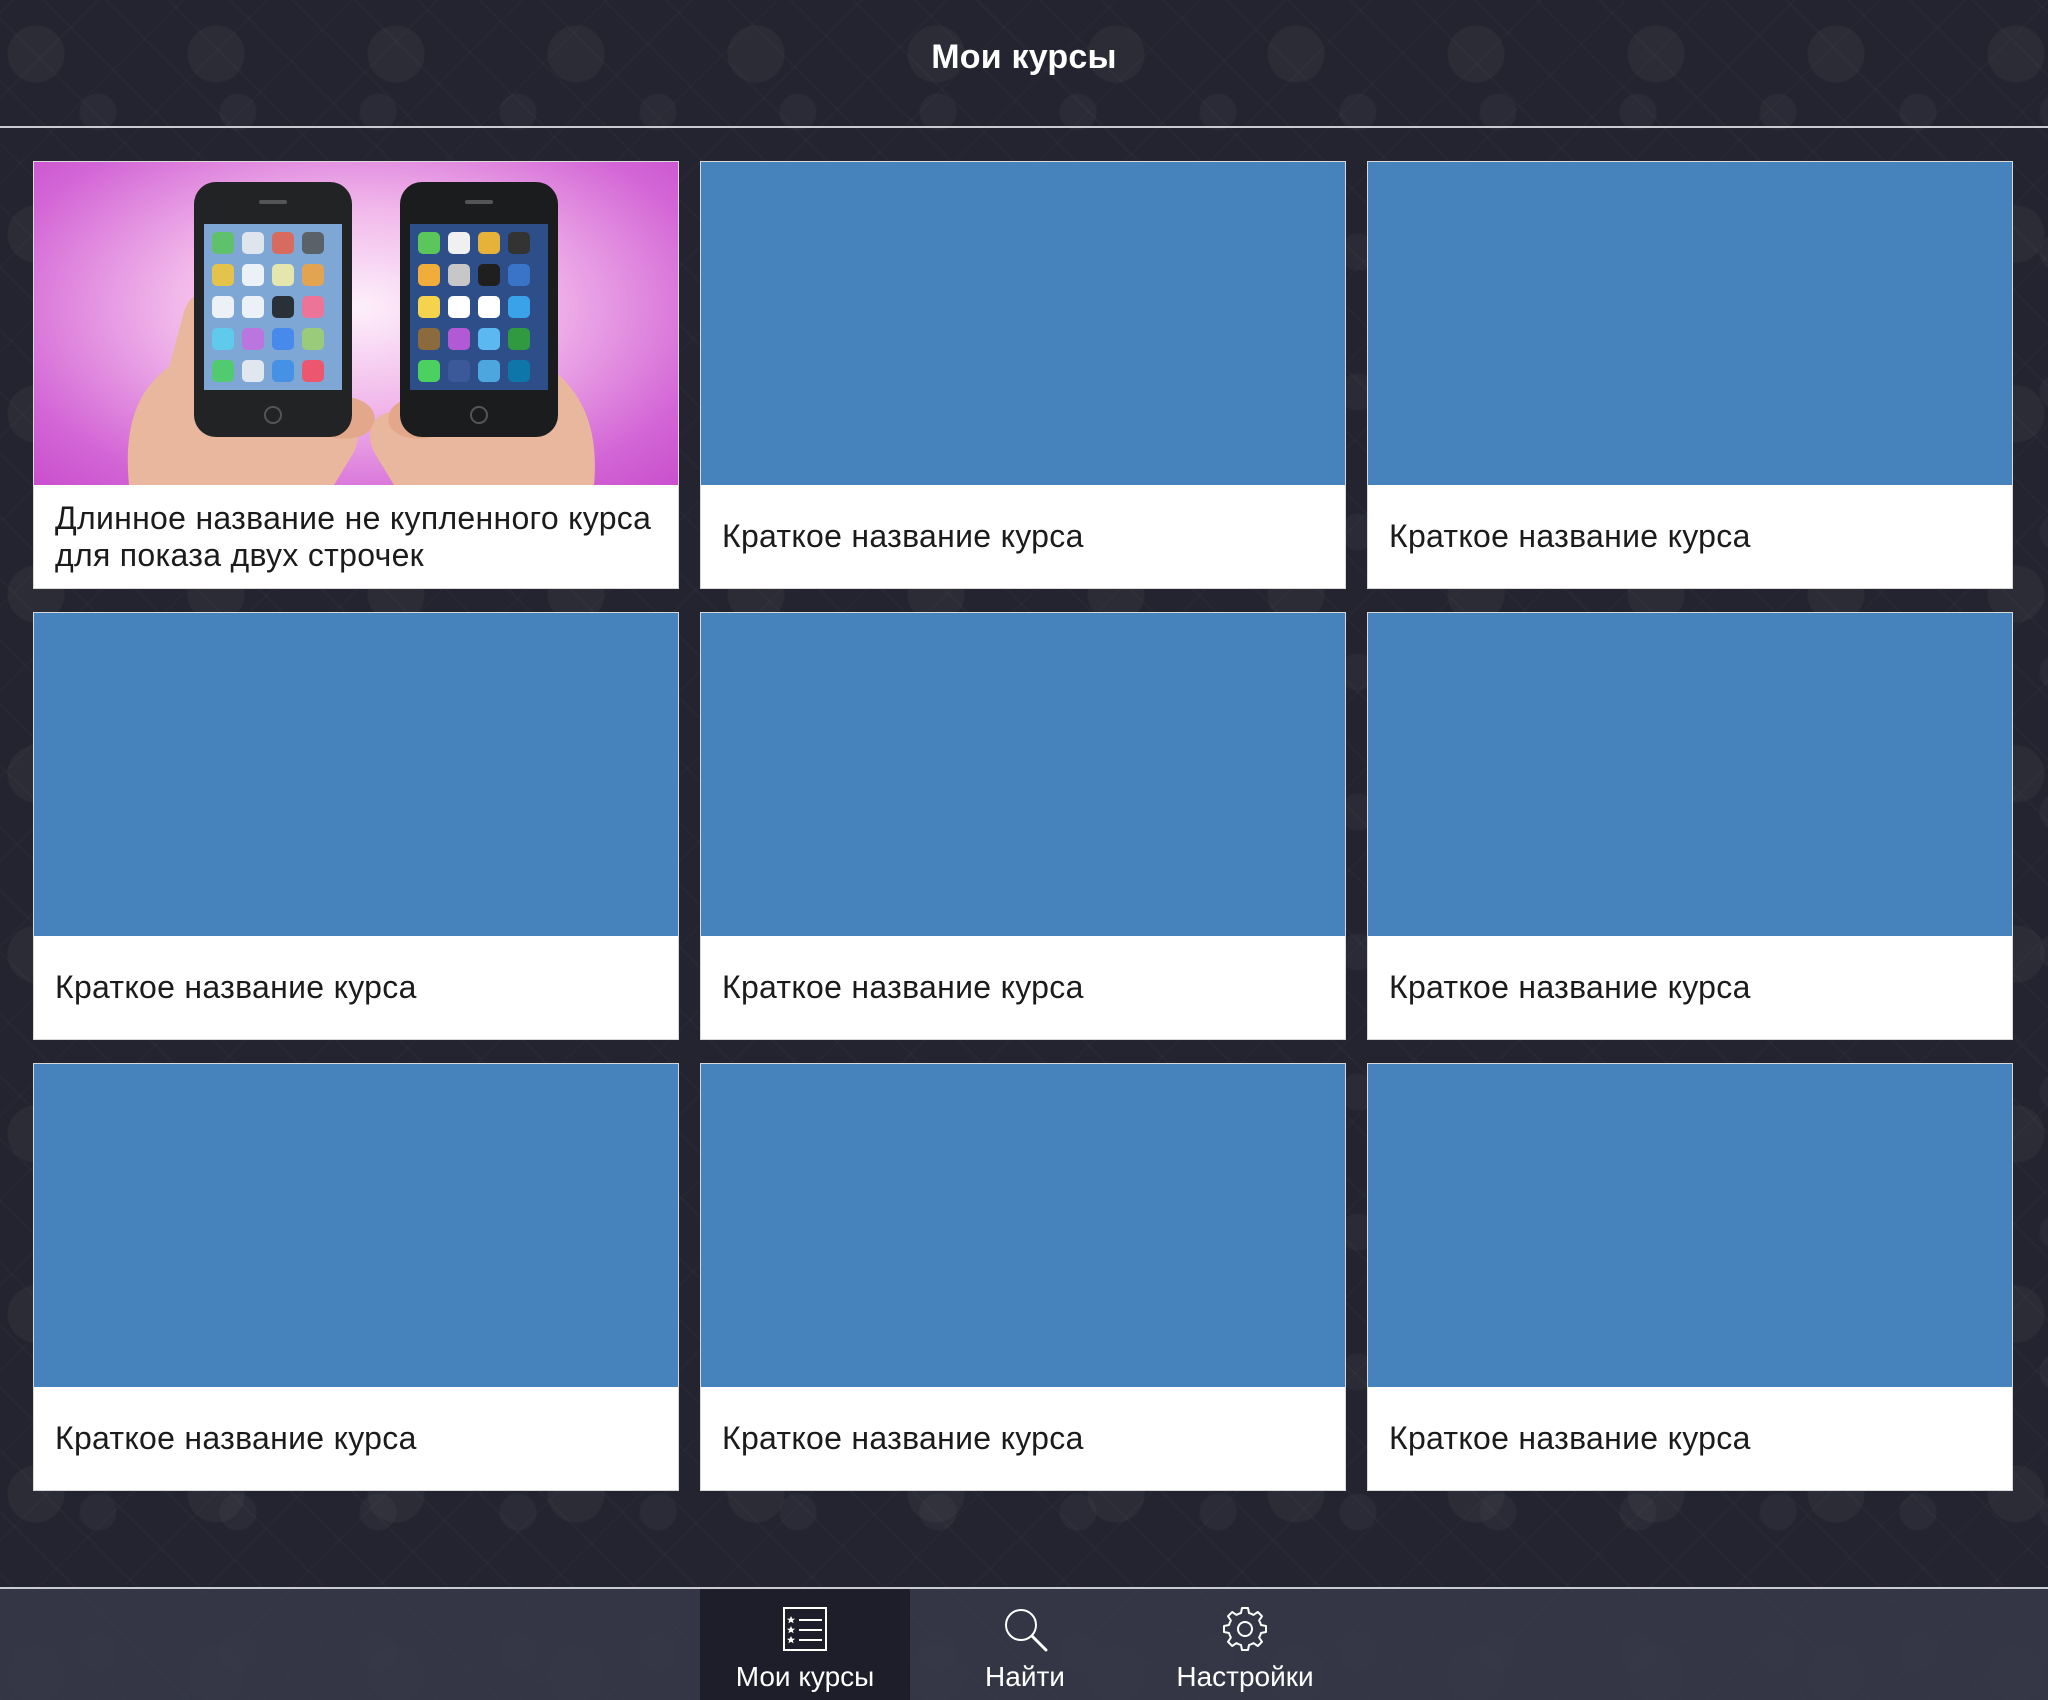  I want to click on tab-my-courses: Мои курсы, so click(805, 1644).